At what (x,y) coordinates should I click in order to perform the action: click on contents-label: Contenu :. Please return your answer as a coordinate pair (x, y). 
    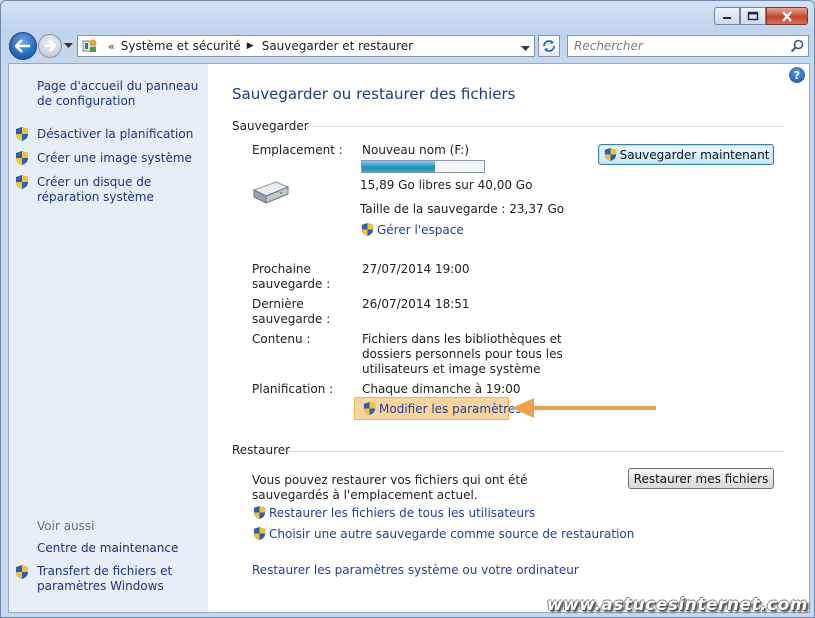
    Looking at the image, I should click on (281, 339).